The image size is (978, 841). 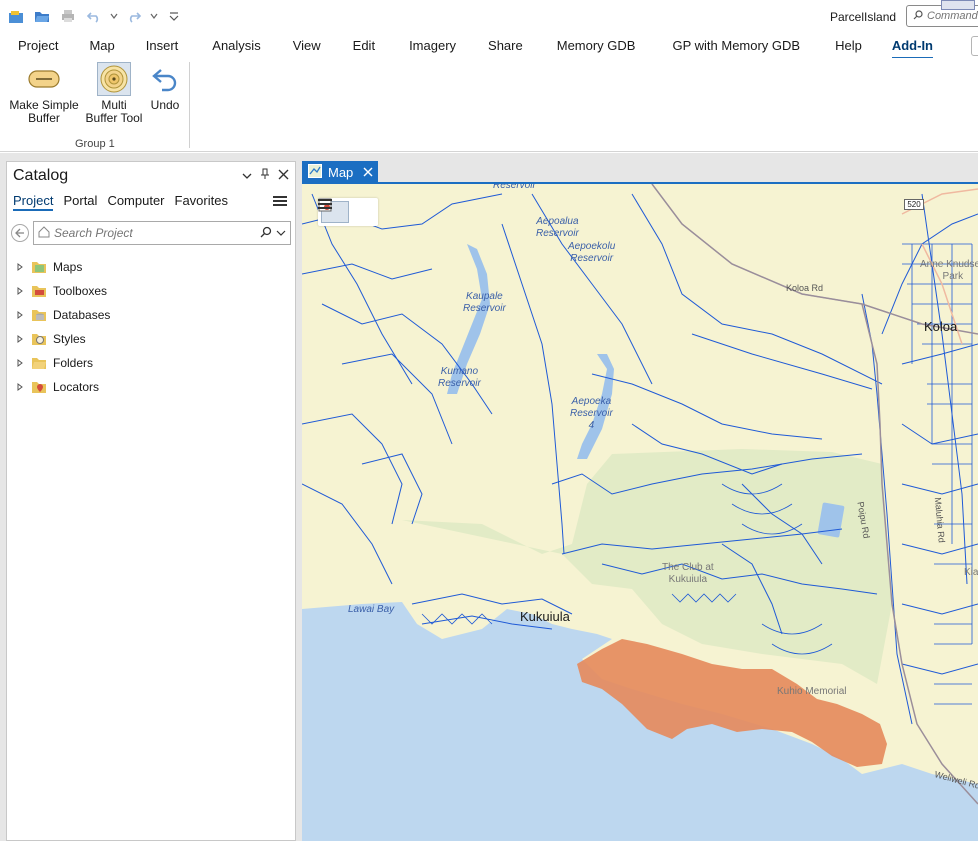 What do you see at coordinates (162, 46) in the screenshot?
I see `tab-insert: Insert` at bounding box center [162, 46].